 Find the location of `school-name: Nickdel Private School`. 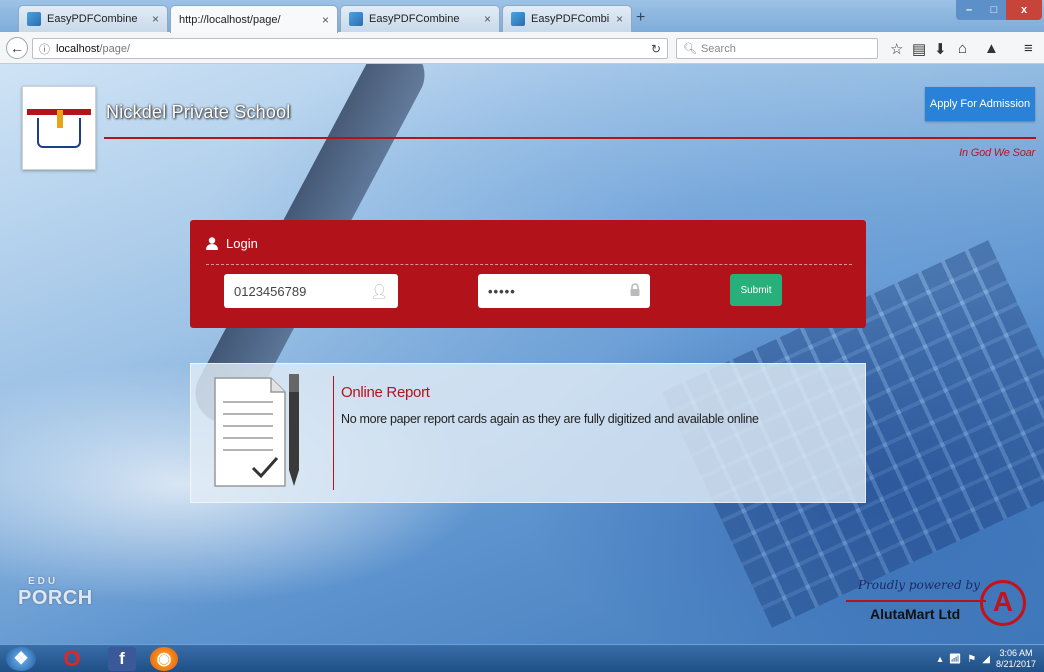

school-name: Nickdel Private School is located at coordinates (198, 112).